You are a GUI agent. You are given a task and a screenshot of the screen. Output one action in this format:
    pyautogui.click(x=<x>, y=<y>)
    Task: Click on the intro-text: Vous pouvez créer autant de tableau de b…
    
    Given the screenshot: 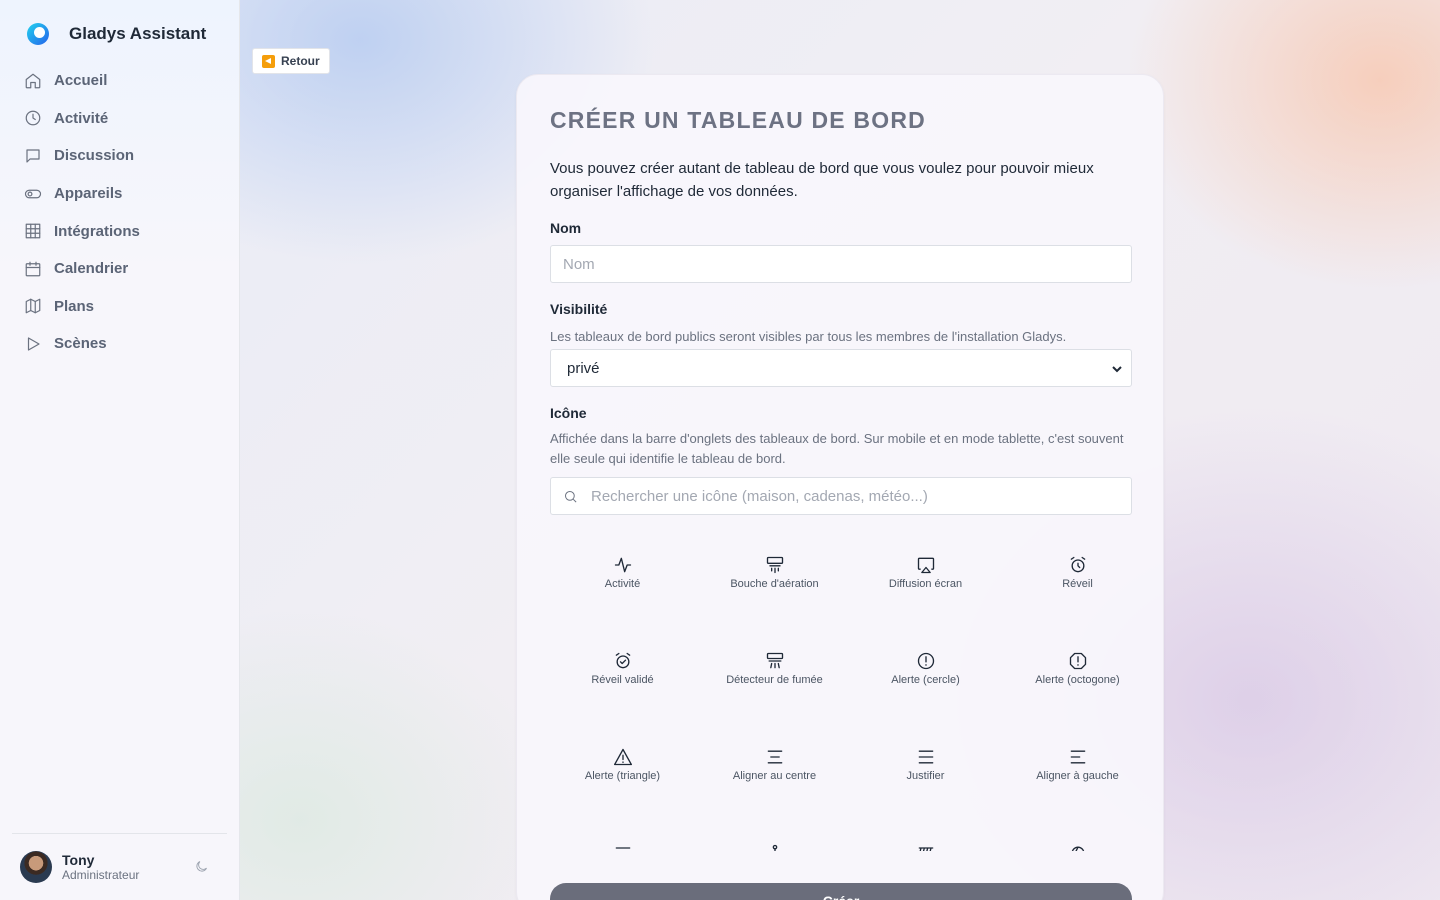 What is the action you would take?
    pyautogui.click(x=822, y=180)
    